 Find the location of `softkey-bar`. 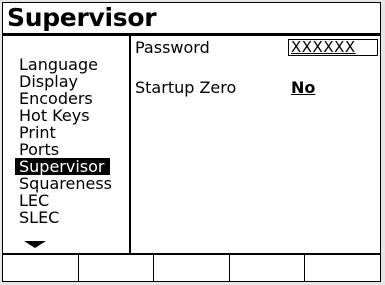

softkey-bar is located at coordinates (191, 267).